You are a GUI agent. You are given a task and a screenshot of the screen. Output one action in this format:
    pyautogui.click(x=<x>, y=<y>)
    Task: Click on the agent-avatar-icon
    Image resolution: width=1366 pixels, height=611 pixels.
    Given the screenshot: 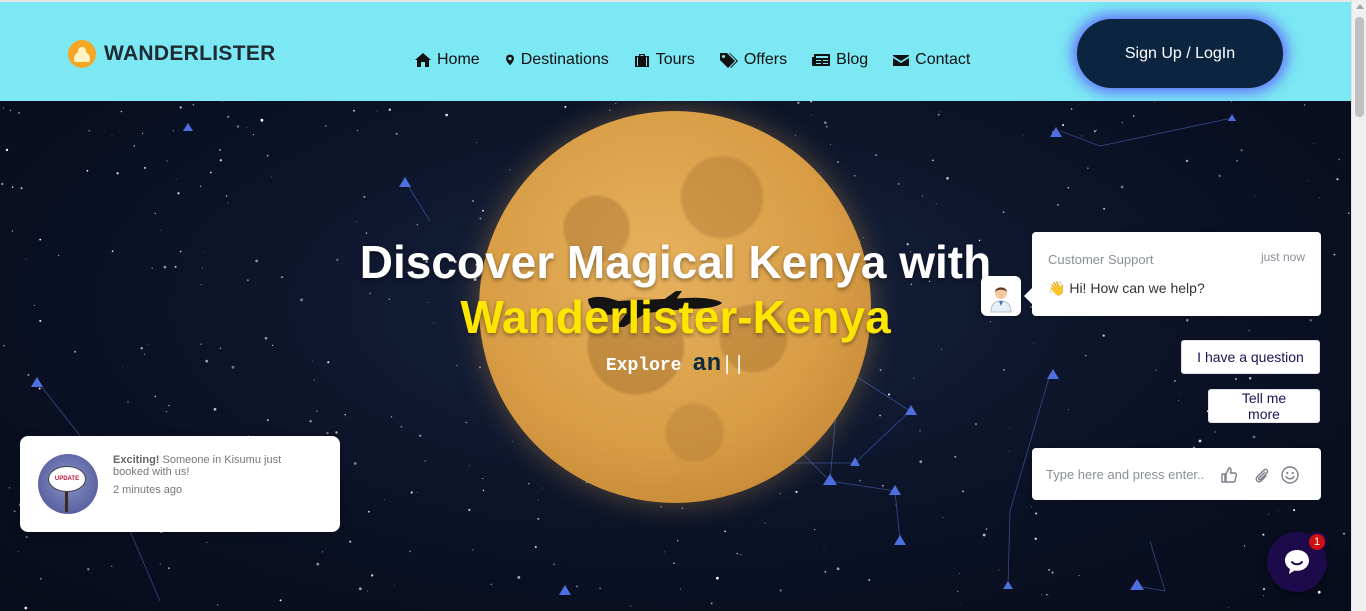 What is the action you would take?
    pyautogui.click(x=1001, y=300)
    